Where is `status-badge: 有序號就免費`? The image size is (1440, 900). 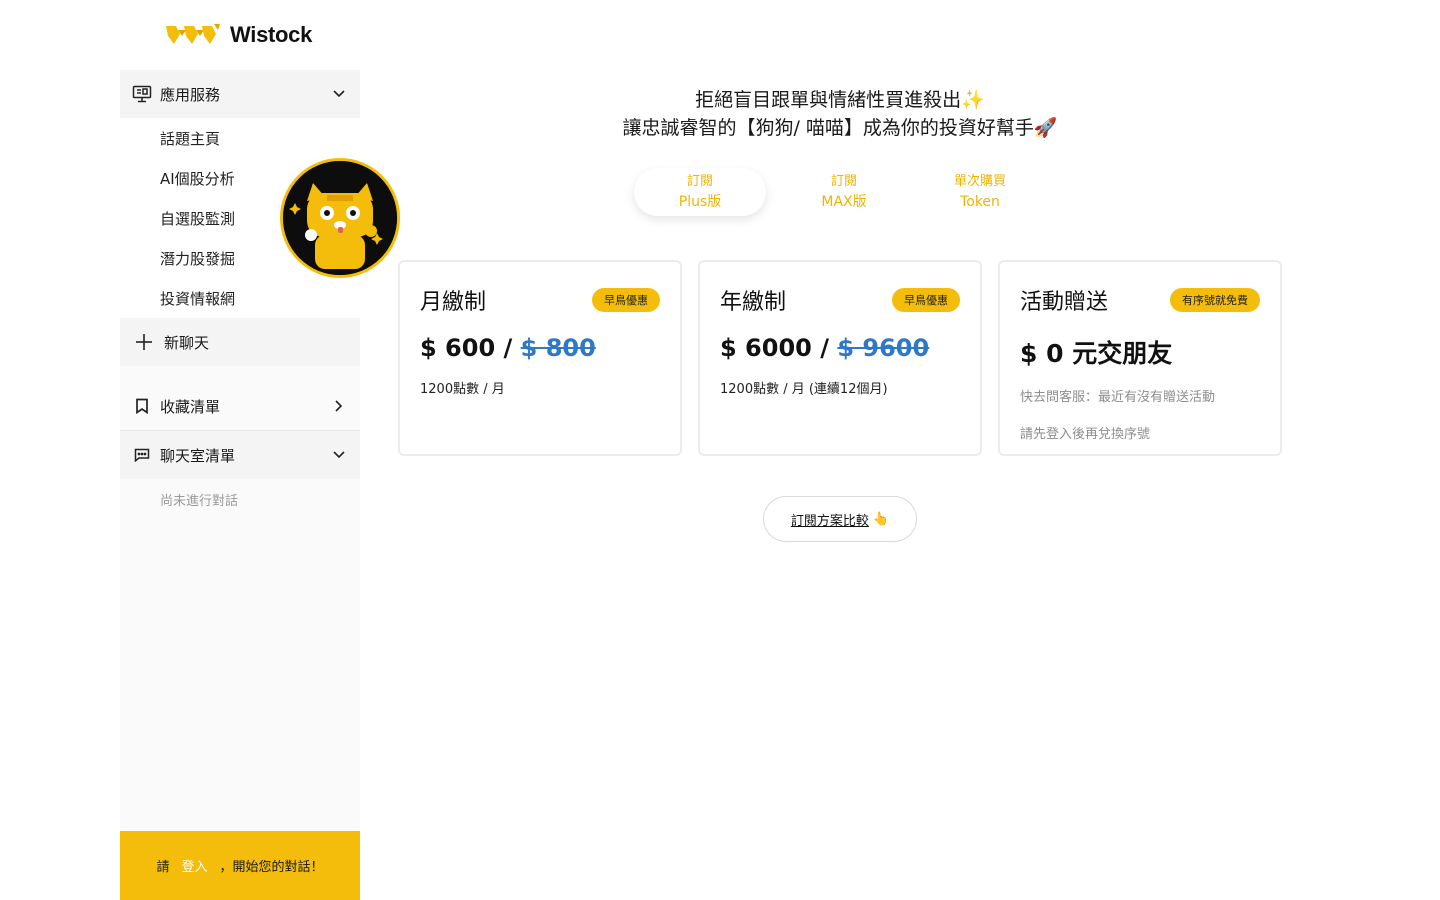
status-badge: 有序號就免費 is located at coordinates (1215, 300).